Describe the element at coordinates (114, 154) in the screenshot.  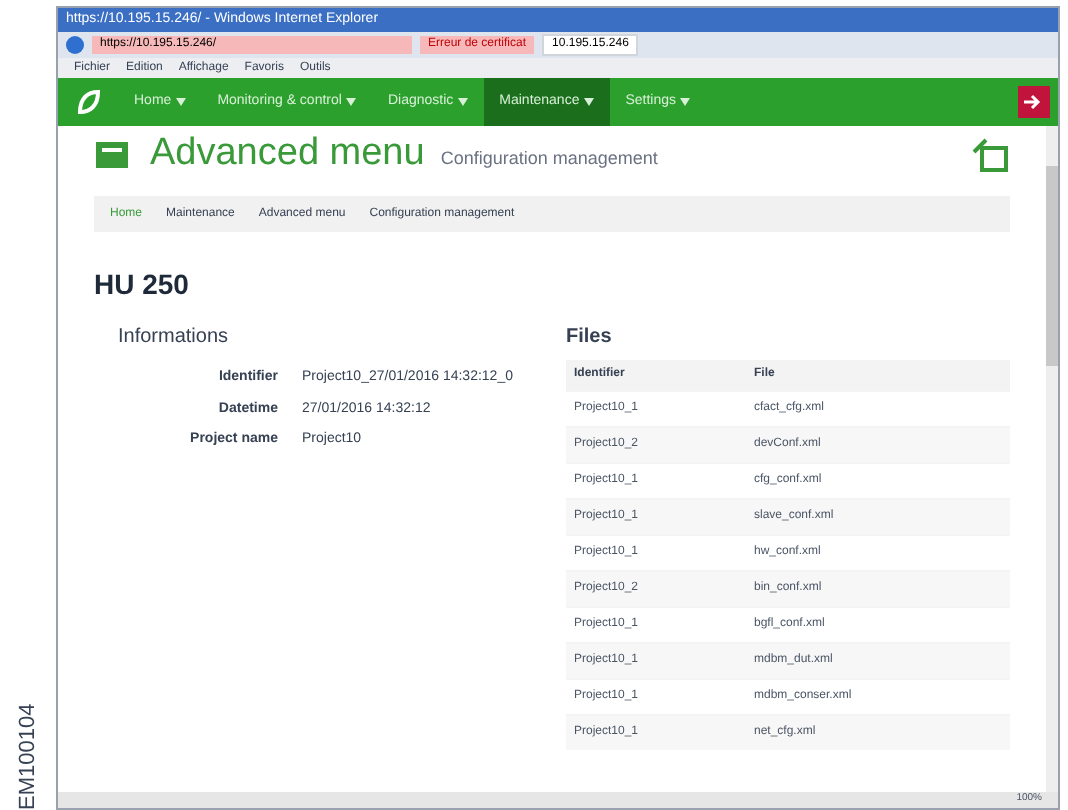
I see `config-icon` at that location.